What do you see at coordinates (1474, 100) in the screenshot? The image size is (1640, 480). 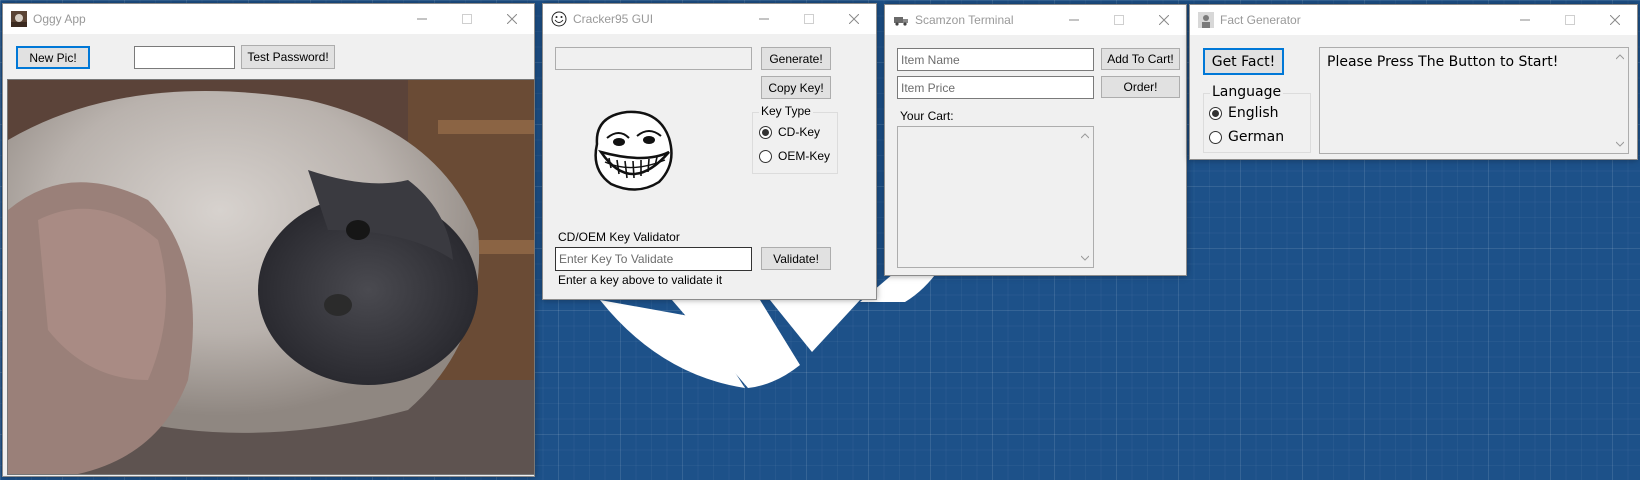 I see `fact-output-textbox: Please Press The Button to Start!` at bounding box center [1474, 100].